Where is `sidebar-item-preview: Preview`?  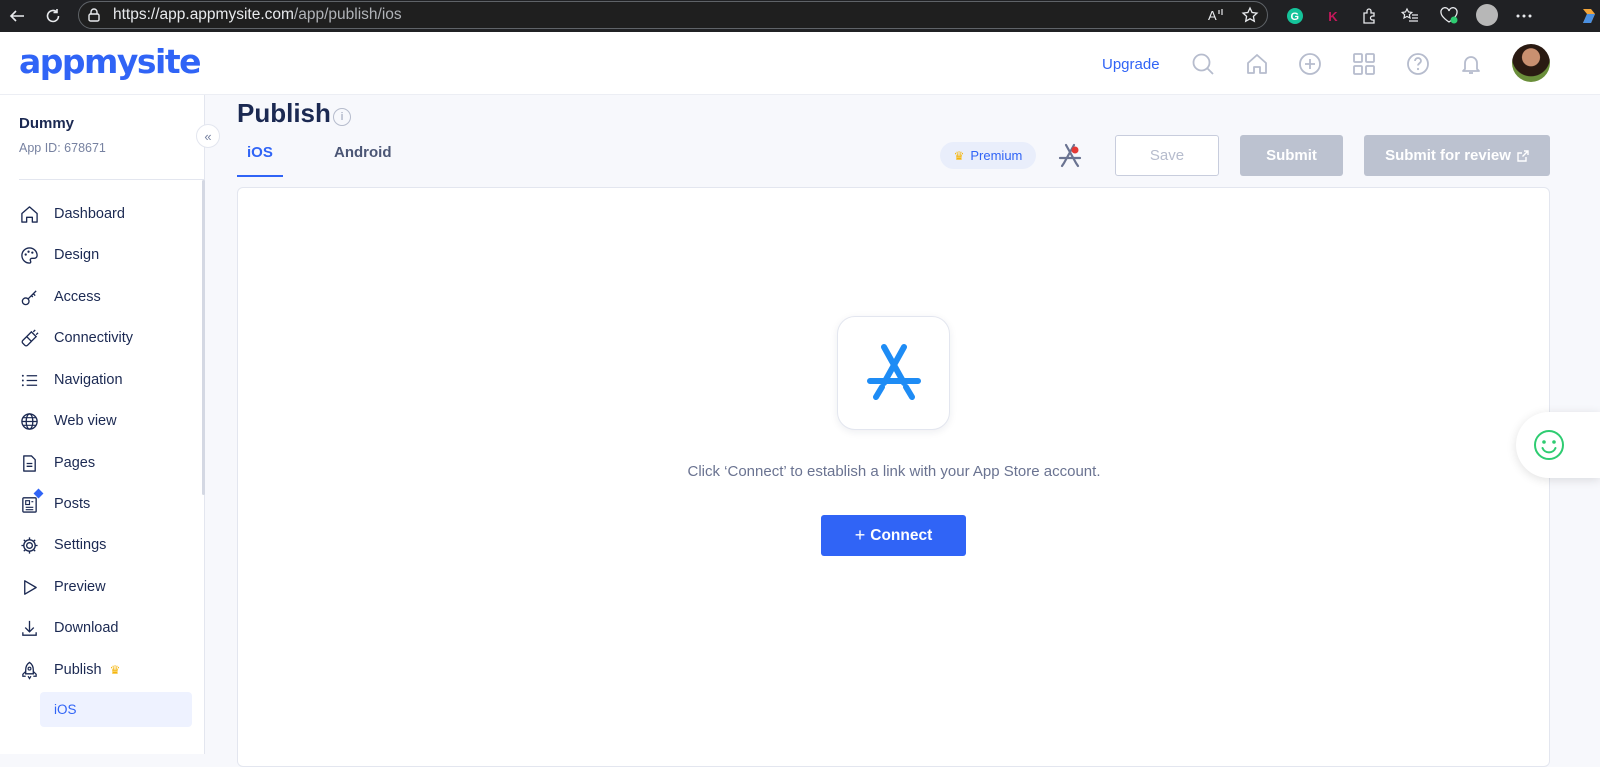
sidebar-item-preview: Preview is located at coordinates (108, 587).